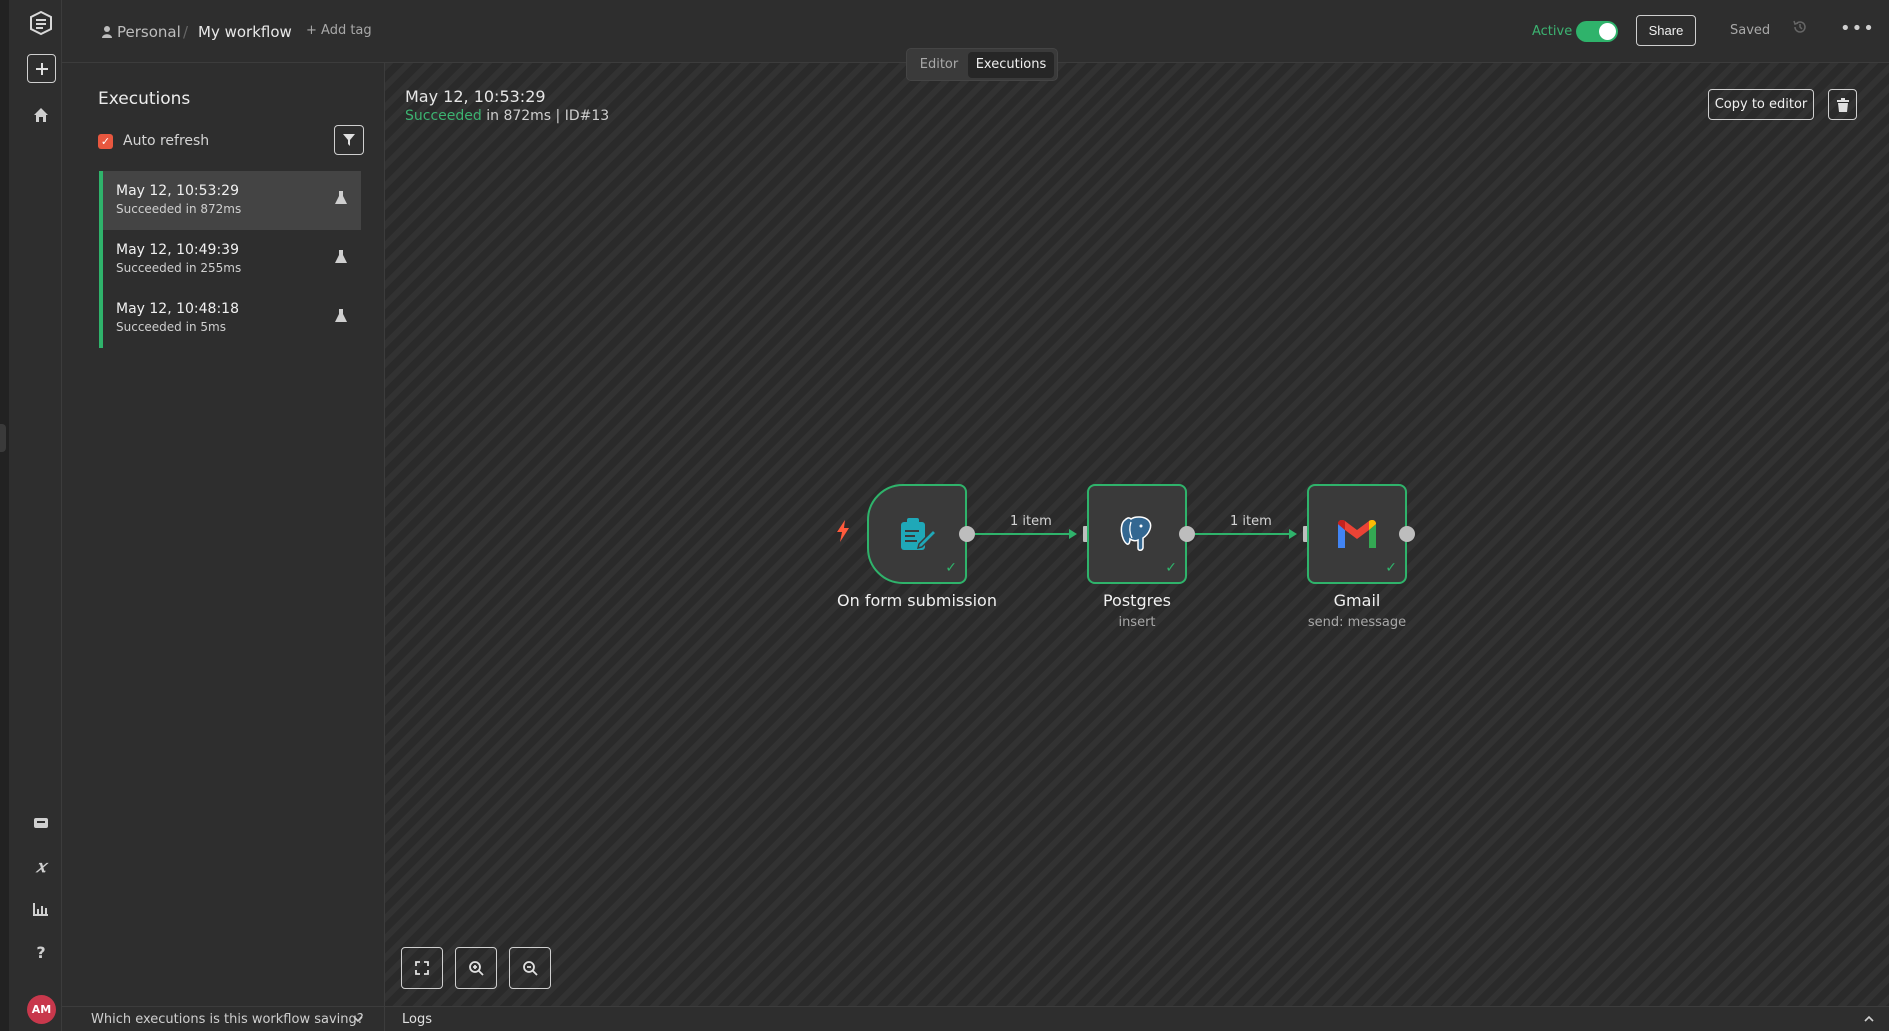 This screenshot has height=1031, width=1889. I want to click on active-label: Active, so click(1552, 31).